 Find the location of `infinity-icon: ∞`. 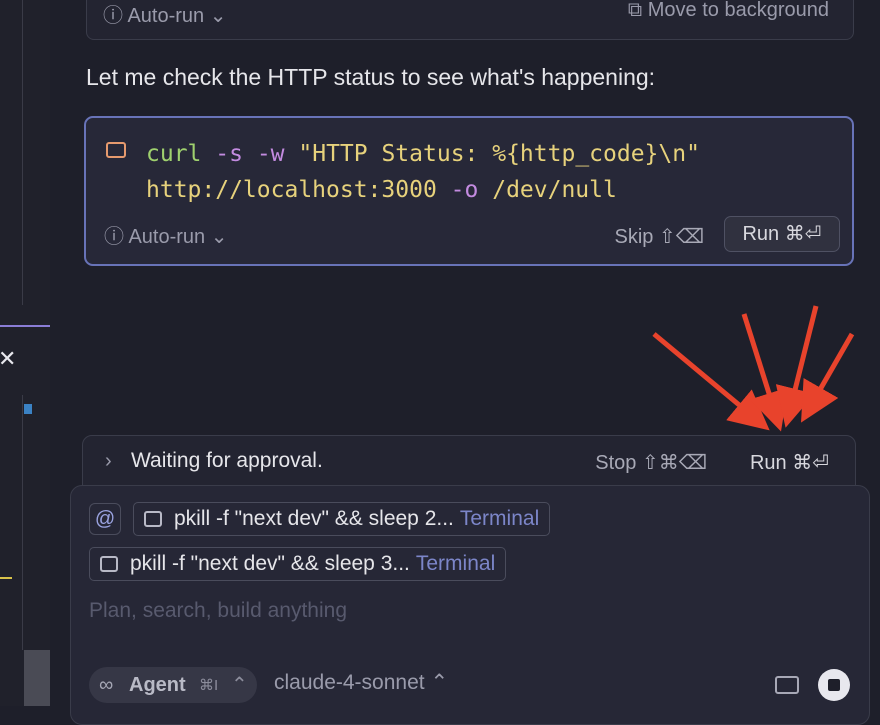

infinity-icon: ∞ is located at coordinates (106, 685).